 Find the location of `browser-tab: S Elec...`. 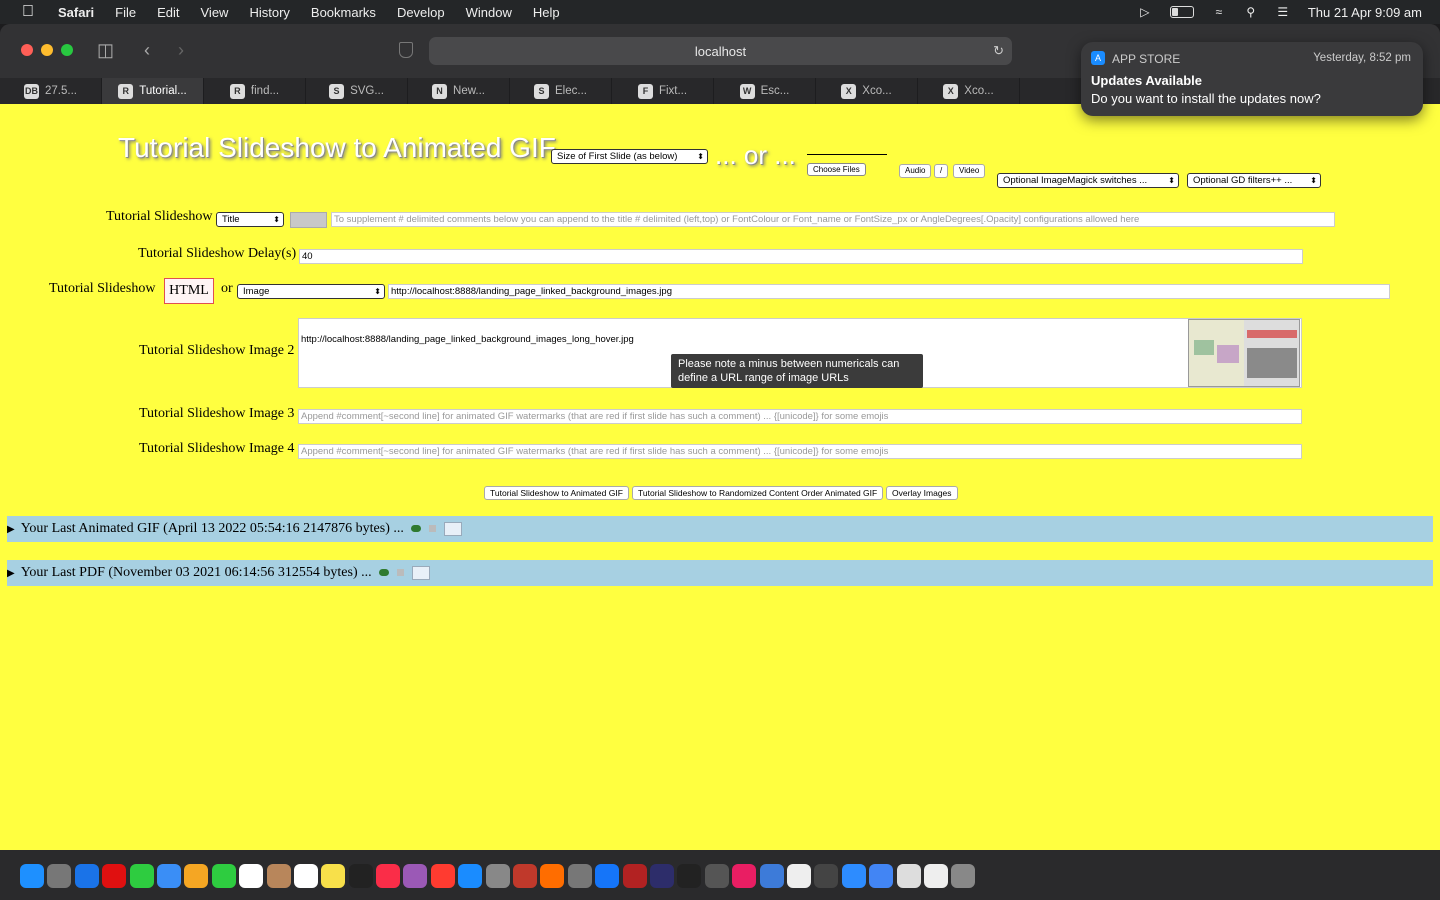

browser-tab: S Elec... is located at coordinates (561, 91).